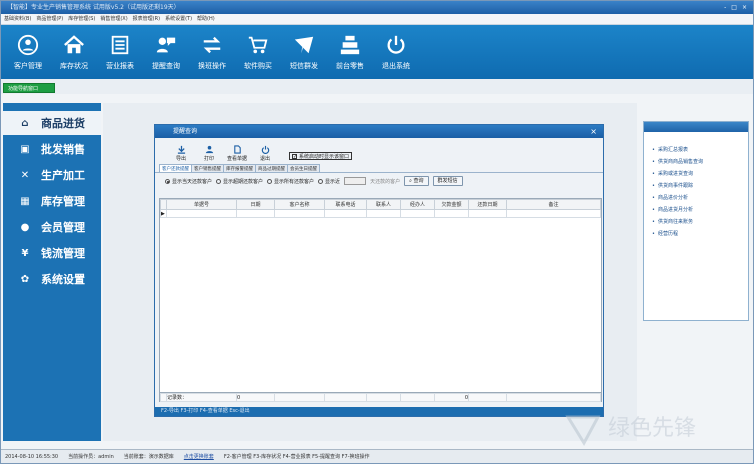 The image size is (754, 464). What do you see at coordinates (345, 204) in the screenshot?
I see `column-header: 联系电话` at bounding box center [345, 204].